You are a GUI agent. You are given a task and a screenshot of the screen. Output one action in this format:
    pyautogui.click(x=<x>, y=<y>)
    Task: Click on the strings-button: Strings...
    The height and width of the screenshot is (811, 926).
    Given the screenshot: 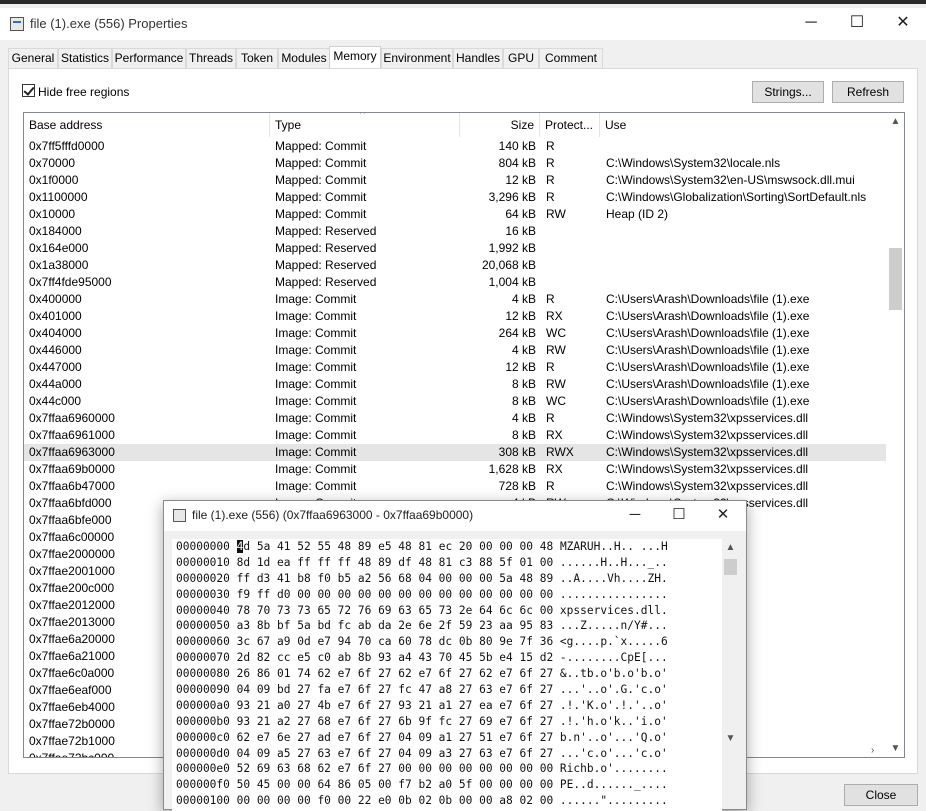 What is the action you would take?
    pyautogui.click(x=788, y=92)
    